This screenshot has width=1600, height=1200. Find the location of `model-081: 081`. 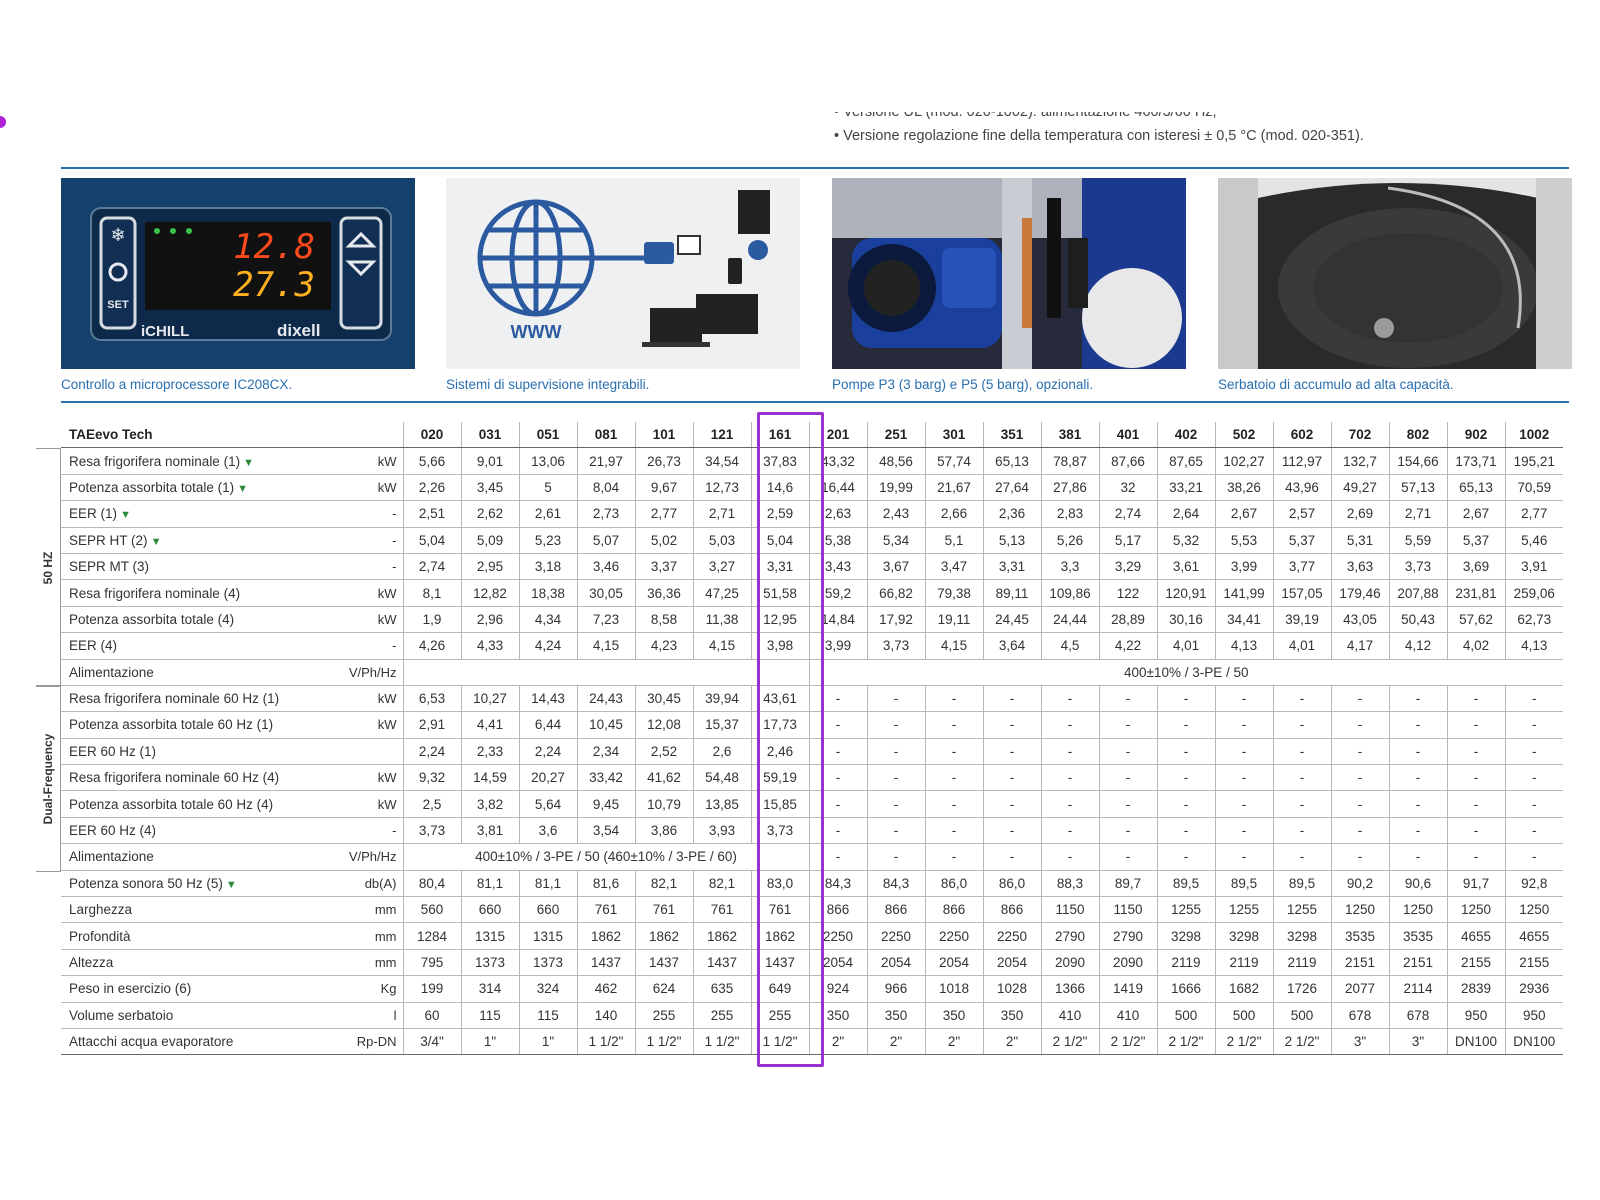

model-081: 081 is located at coordinates (605, 435).